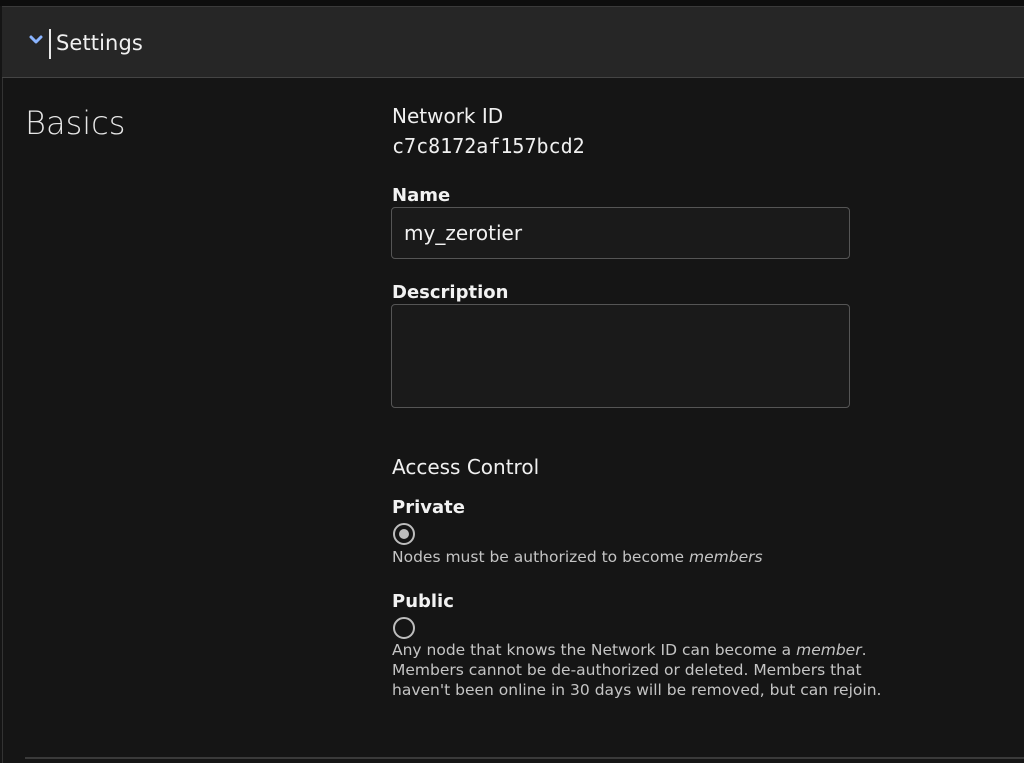 The height and width of the screenshot is (763, 1024). I want to click on description-input, so click(620, 356).